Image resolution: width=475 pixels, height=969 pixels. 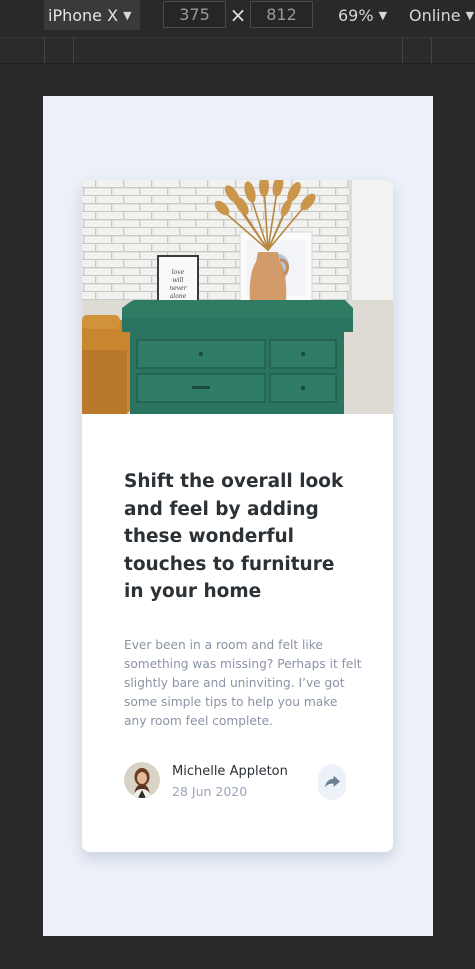 I want to click on device-select: iPhone X ▼, so click(x=92, y=15).